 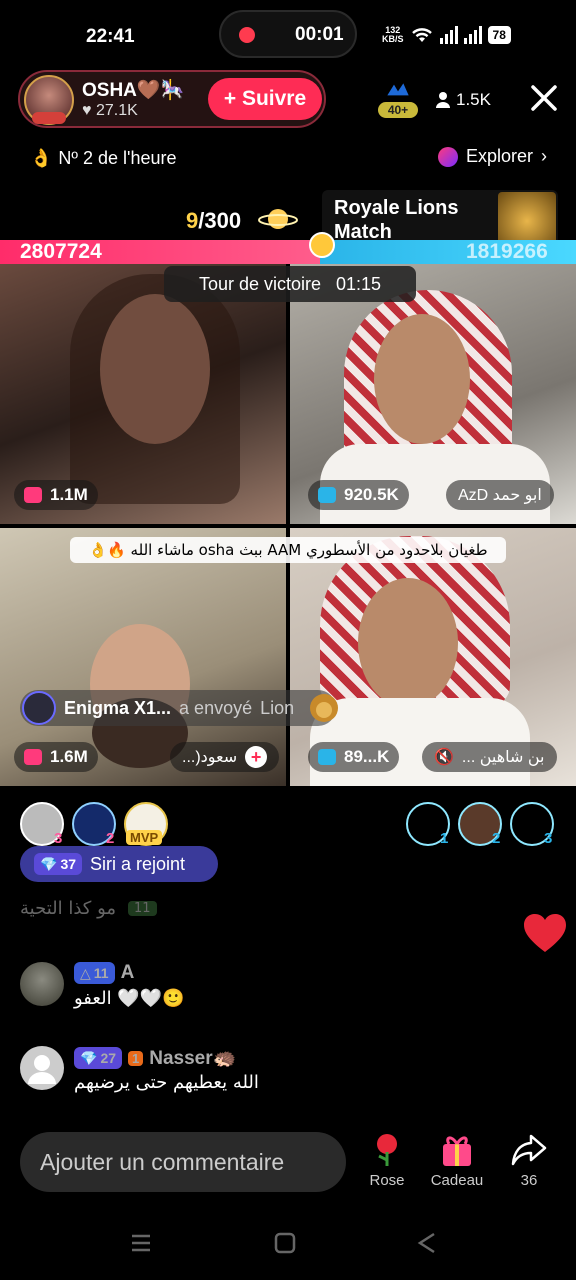 I want to click on tile-score: 920.5K, so click(x=358, y=495).